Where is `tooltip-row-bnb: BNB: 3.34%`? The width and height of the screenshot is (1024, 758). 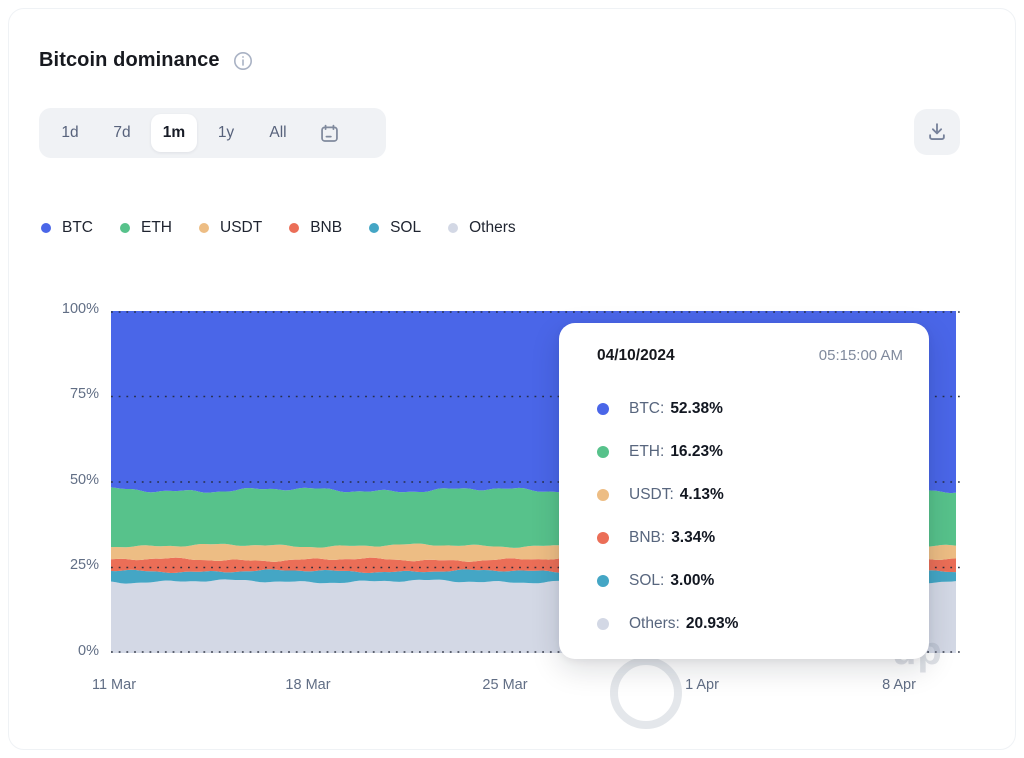 tooltip-row-bnb: BNB: 3.34% is located at coordinates (750, 537).